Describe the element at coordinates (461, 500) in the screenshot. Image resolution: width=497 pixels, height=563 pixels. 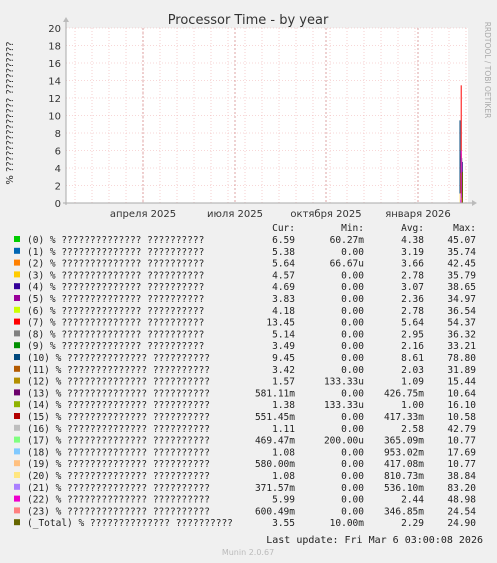
I see `legend-value-max: 48.98` at that location.